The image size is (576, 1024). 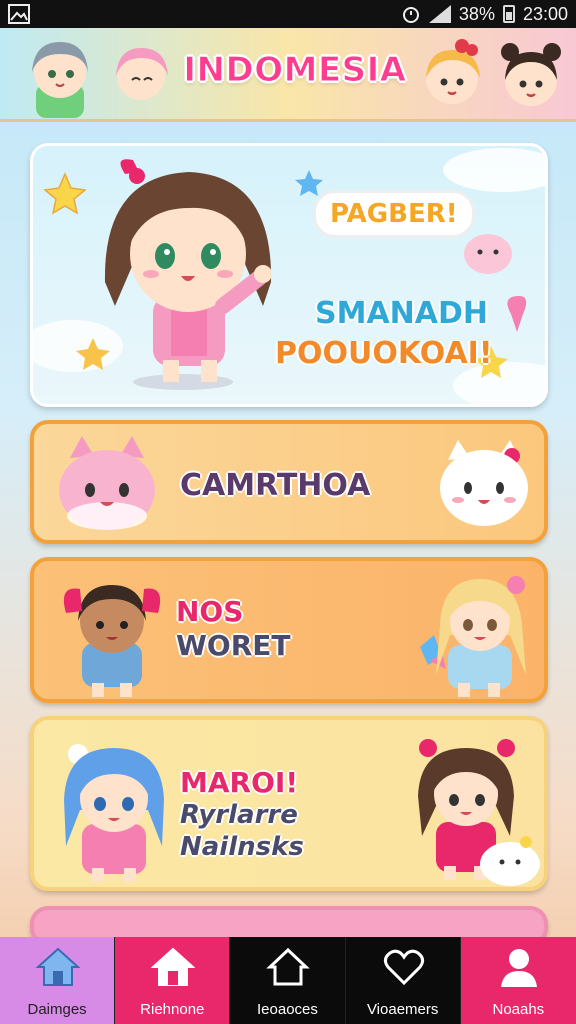 I want to click on app-title: INDOMESIA, so click(x=295, y=70).